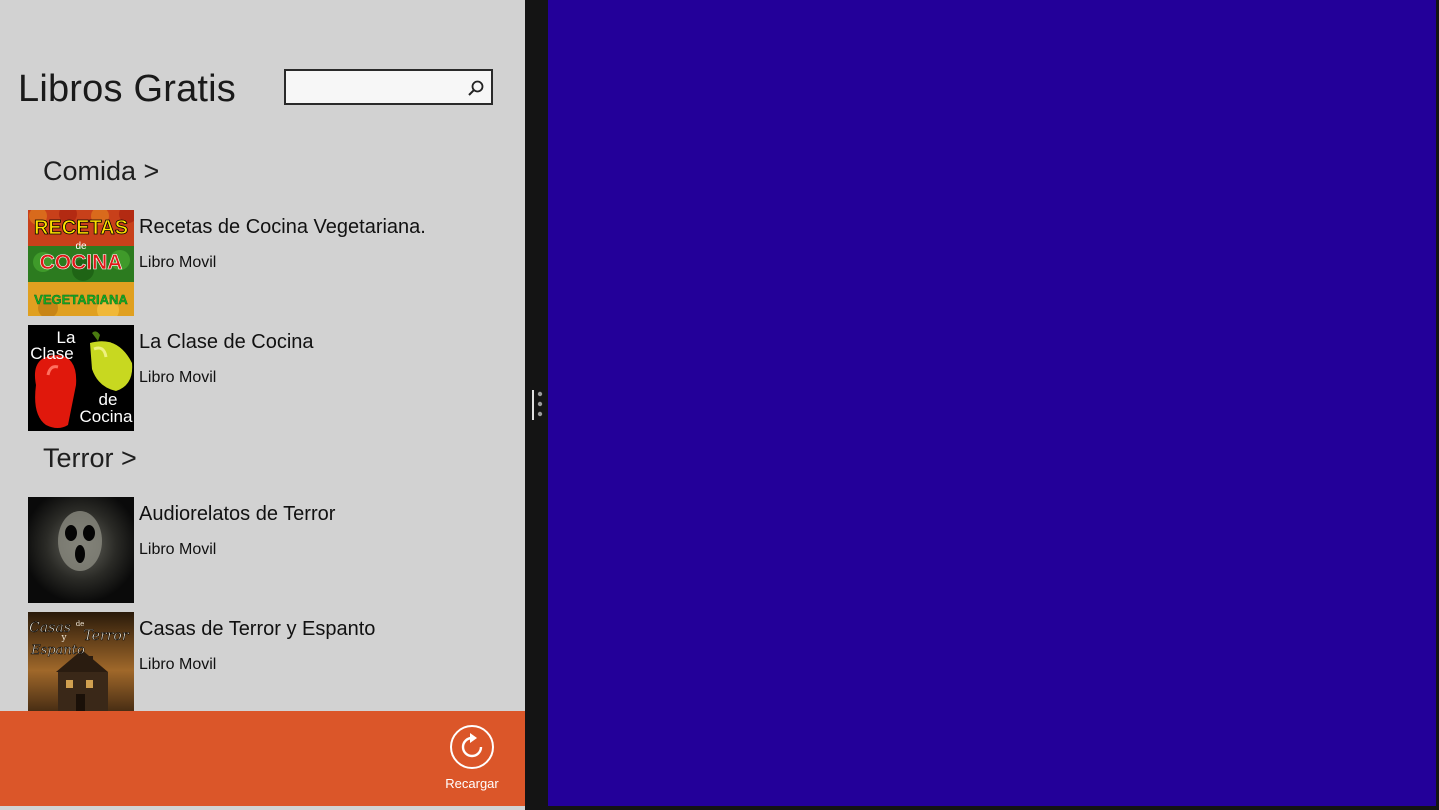  What do you see at coordinates (51, 353) in the screenshot?
I see `thumb-text: Clase` at bounding box center [51, 353].